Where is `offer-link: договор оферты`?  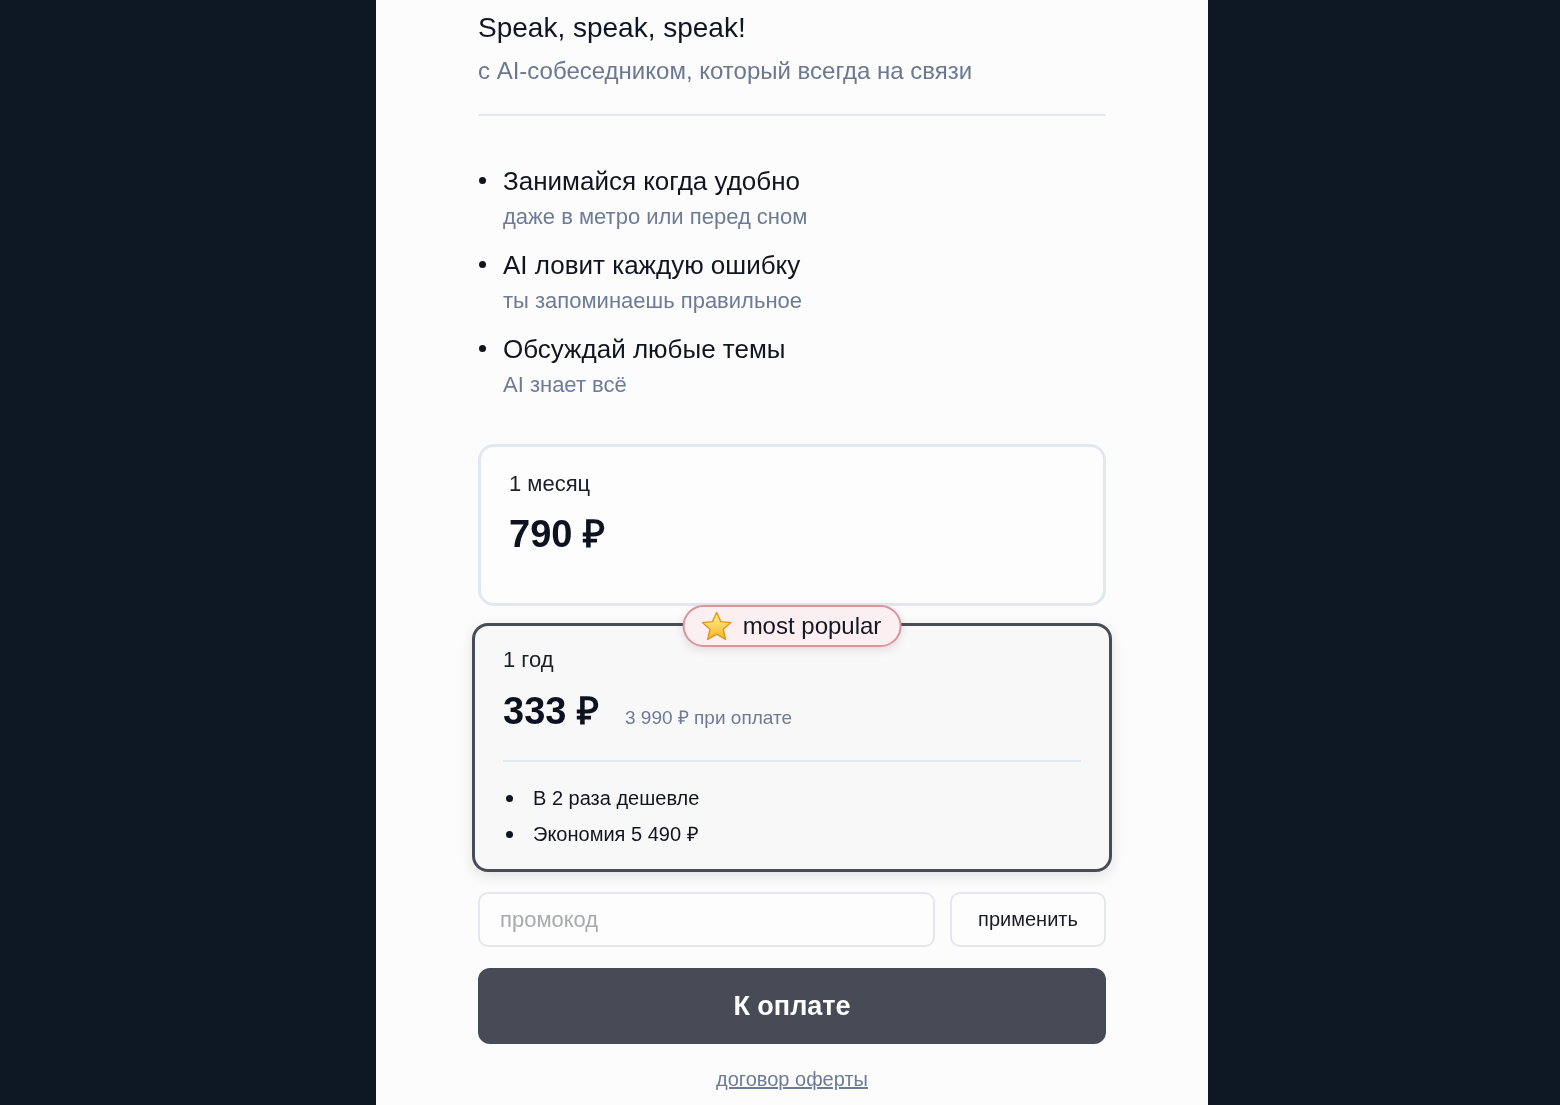 offer-link: договор оферты is located at coordinates (792, 1079).